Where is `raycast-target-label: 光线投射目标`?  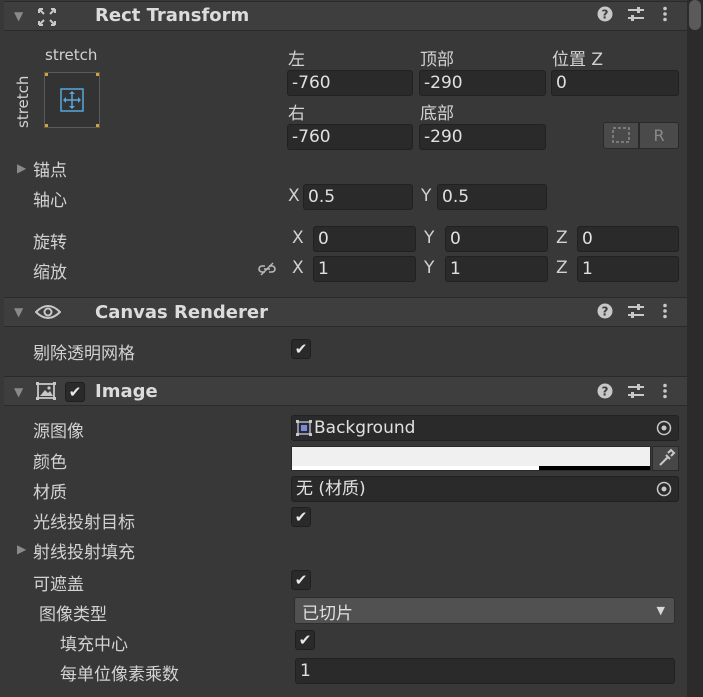
raycast-target-label: 光线投射目标 is located at coordinates (84, 523).